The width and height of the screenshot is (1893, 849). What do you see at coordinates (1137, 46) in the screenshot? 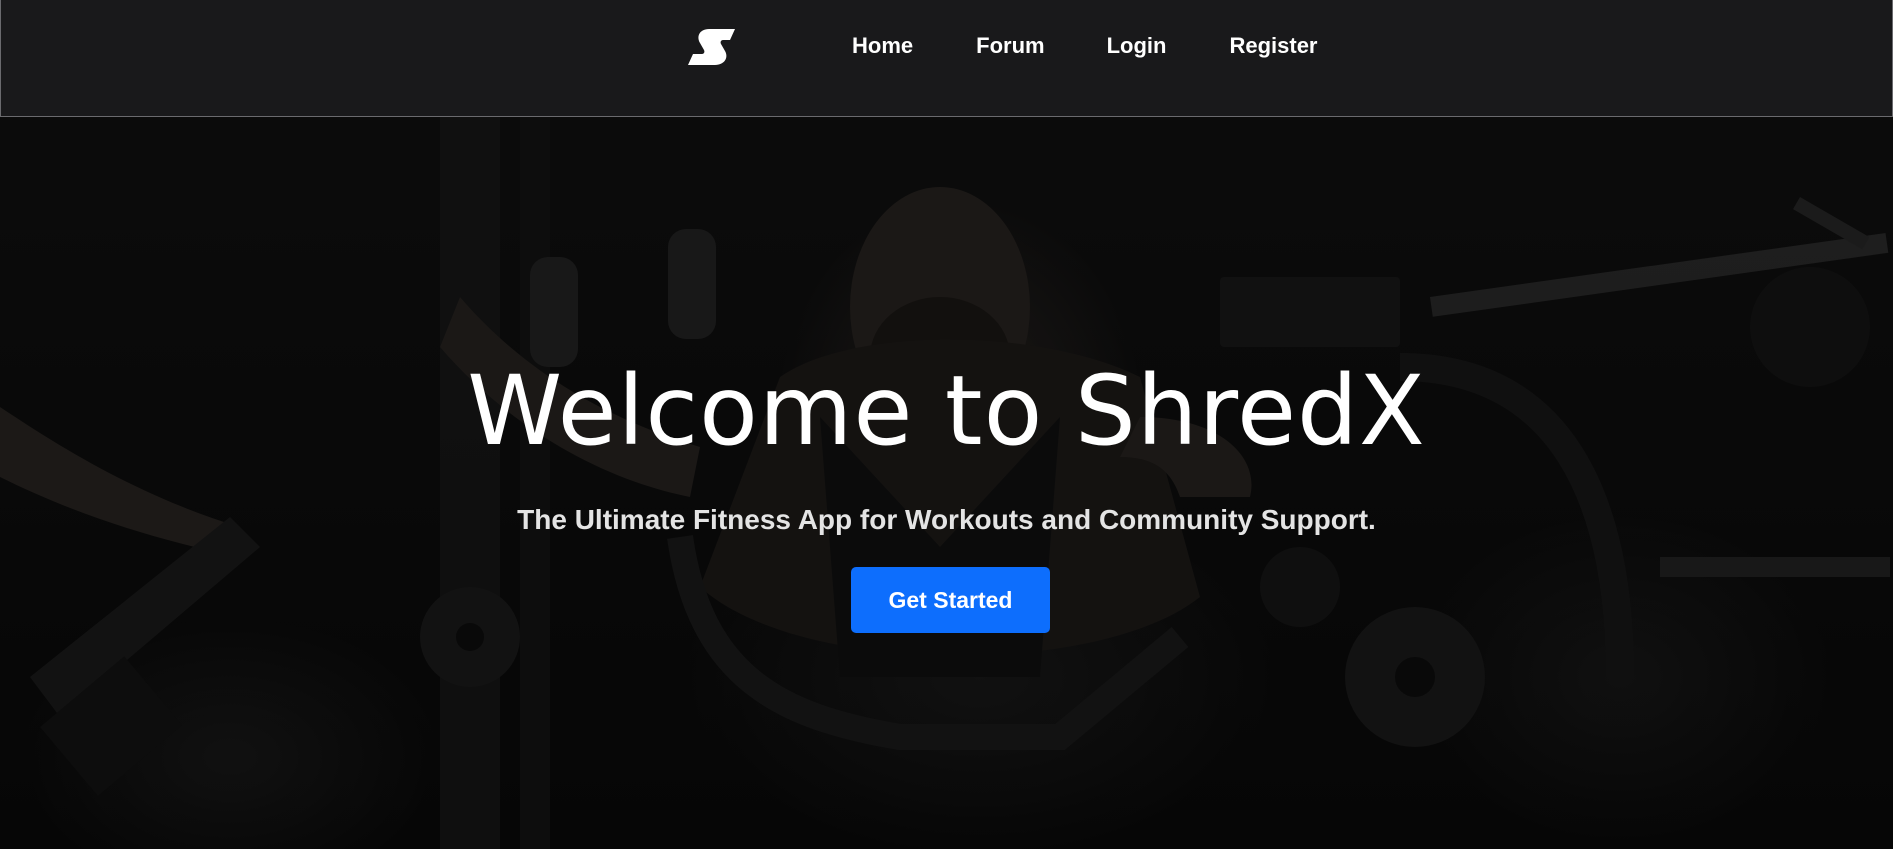
I see `nav-login-link: Login` at bounding box center [1137, 46].